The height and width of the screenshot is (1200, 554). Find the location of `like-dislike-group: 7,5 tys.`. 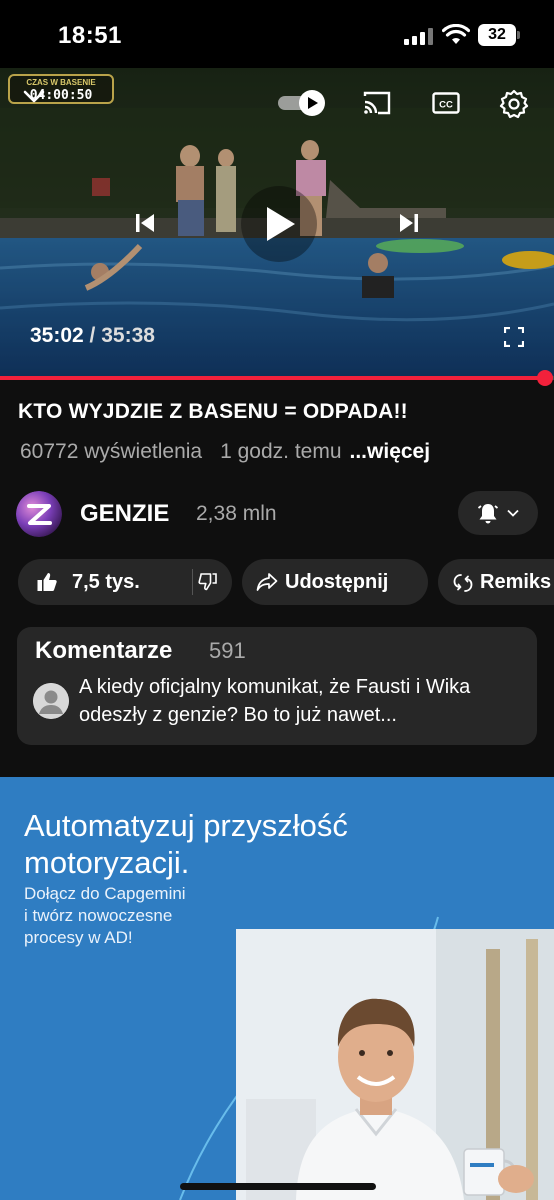

like-dislike-group: 7,5 tys. is located at coordinates (125, 582).